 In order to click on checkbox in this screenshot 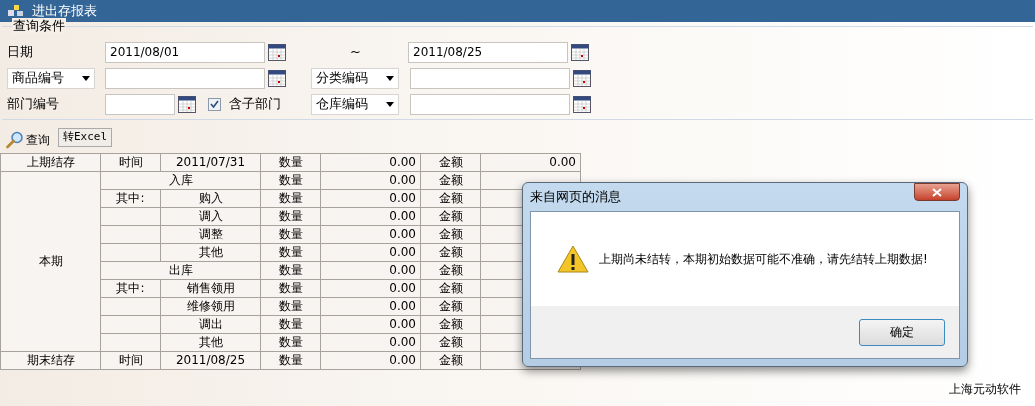, I will do `click(214, 104)`.